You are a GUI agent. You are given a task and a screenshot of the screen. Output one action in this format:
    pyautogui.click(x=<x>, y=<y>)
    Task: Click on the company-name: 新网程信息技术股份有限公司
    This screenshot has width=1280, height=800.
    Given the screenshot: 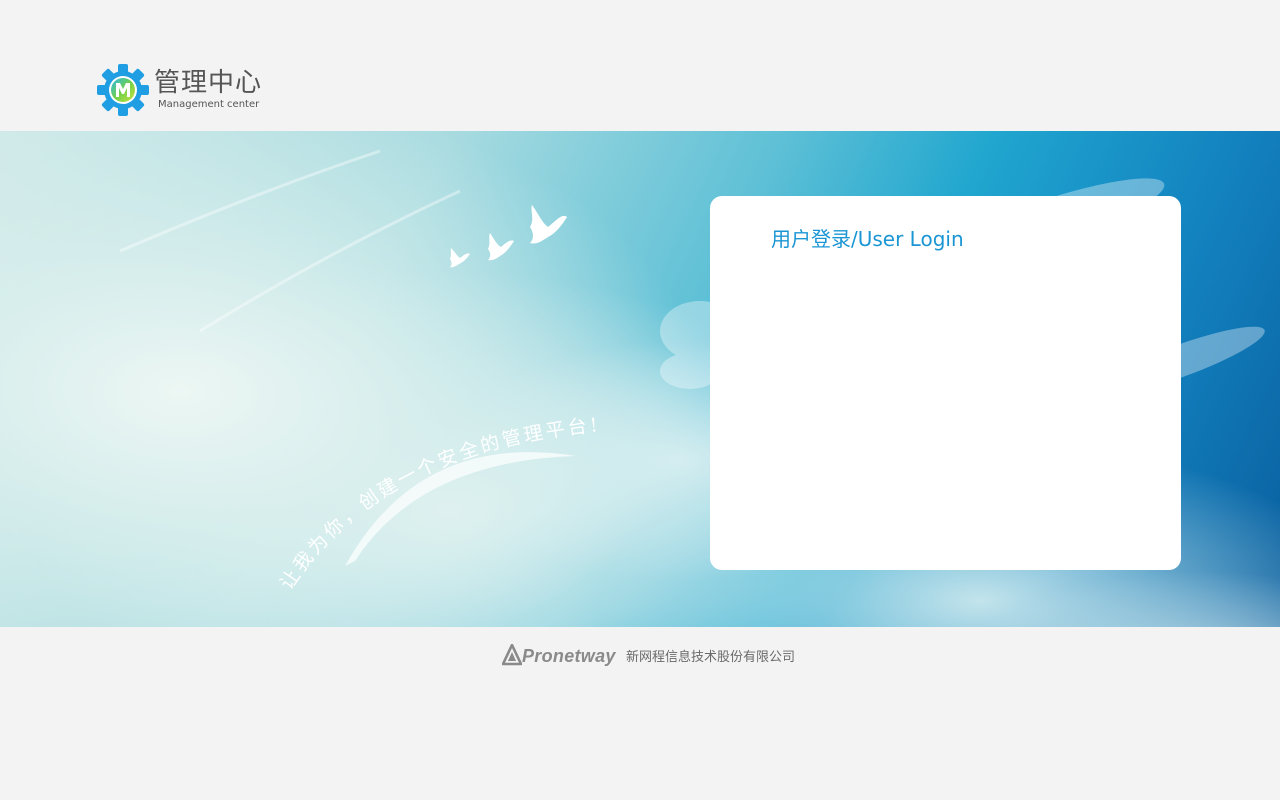 What is the action you would take?
    pyautogui.click(x=711, y=657)
    